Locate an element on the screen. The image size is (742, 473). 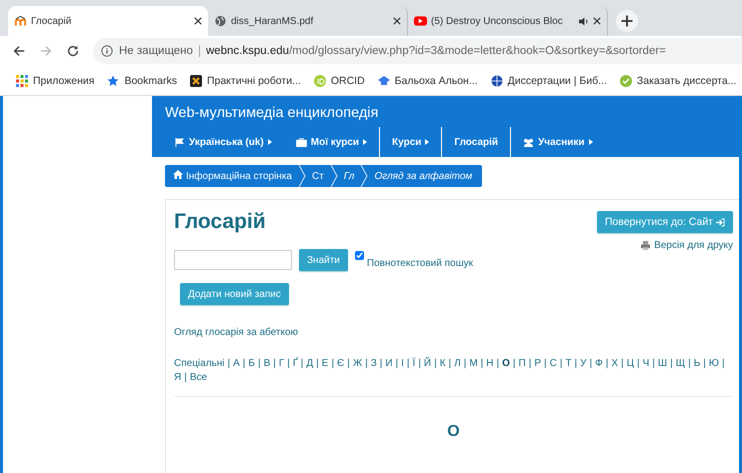
url-text: webnc.kspu.edu/mod/glossary/view.php?id=3&mode=letter&hook=O&sortkey=&sortorder= is located at coordinates (436, 51).